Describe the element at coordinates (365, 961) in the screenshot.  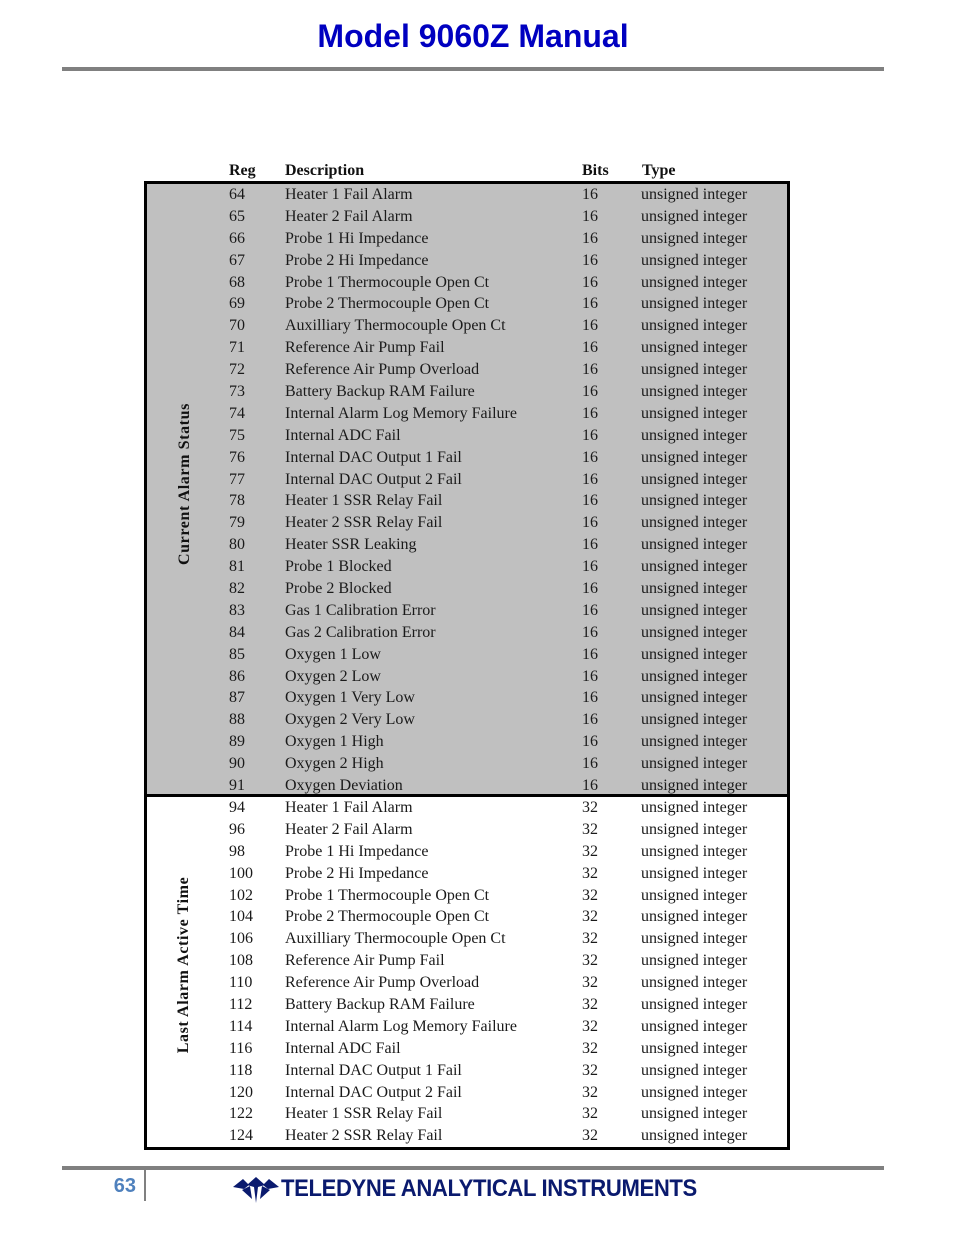
I see `cell-description: Reference Air Pump Fail` at that location.